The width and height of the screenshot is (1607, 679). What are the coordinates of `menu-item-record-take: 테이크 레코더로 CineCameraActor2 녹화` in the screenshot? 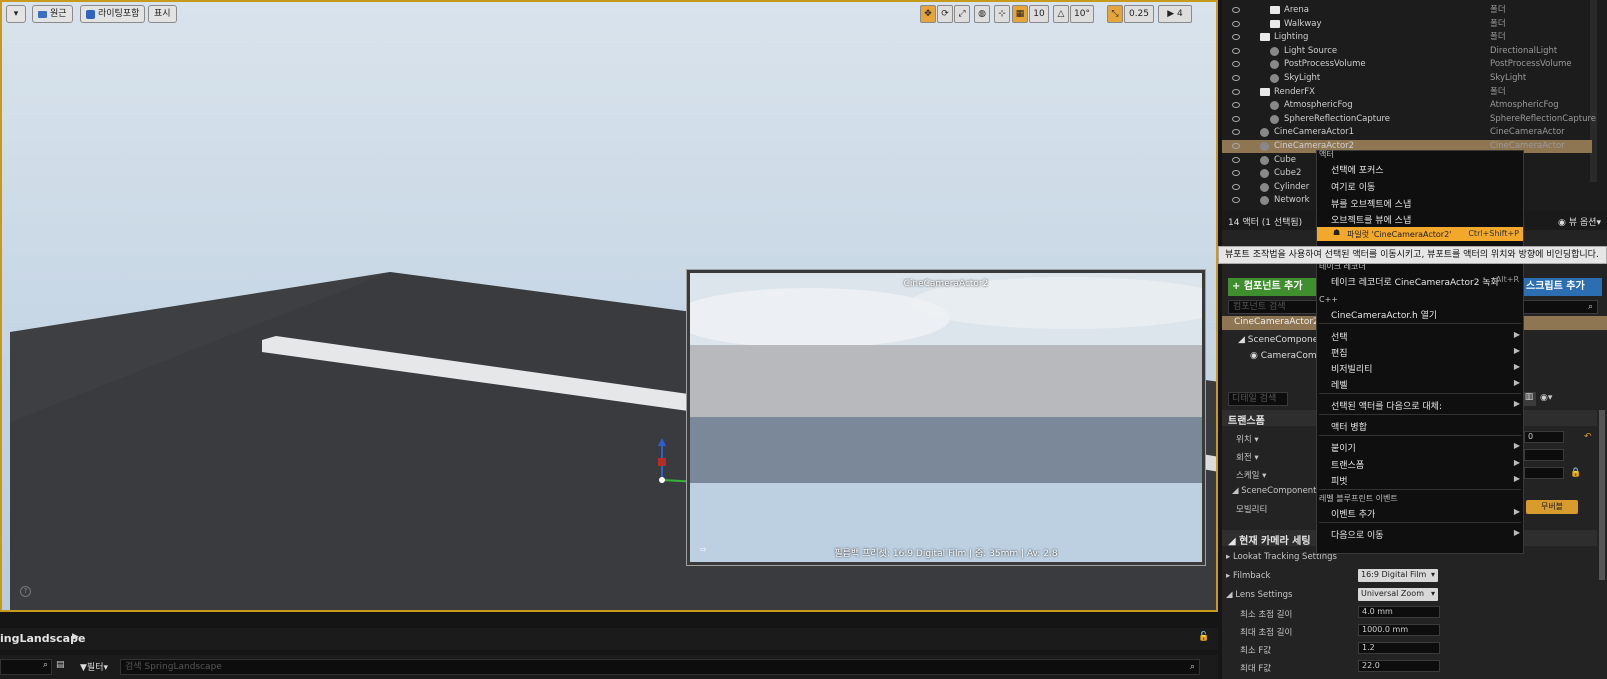 It's located at (1415, 281).